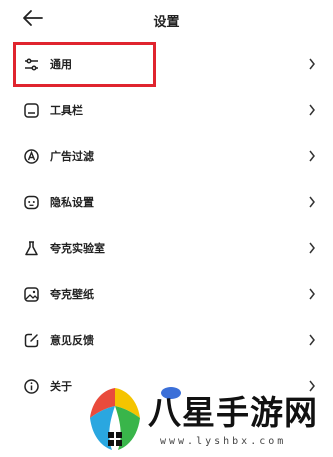 This screenshot has height=457, width=333. I want to click on menu-item-wallpaper: 夸克壁纸, so click(166, 295).